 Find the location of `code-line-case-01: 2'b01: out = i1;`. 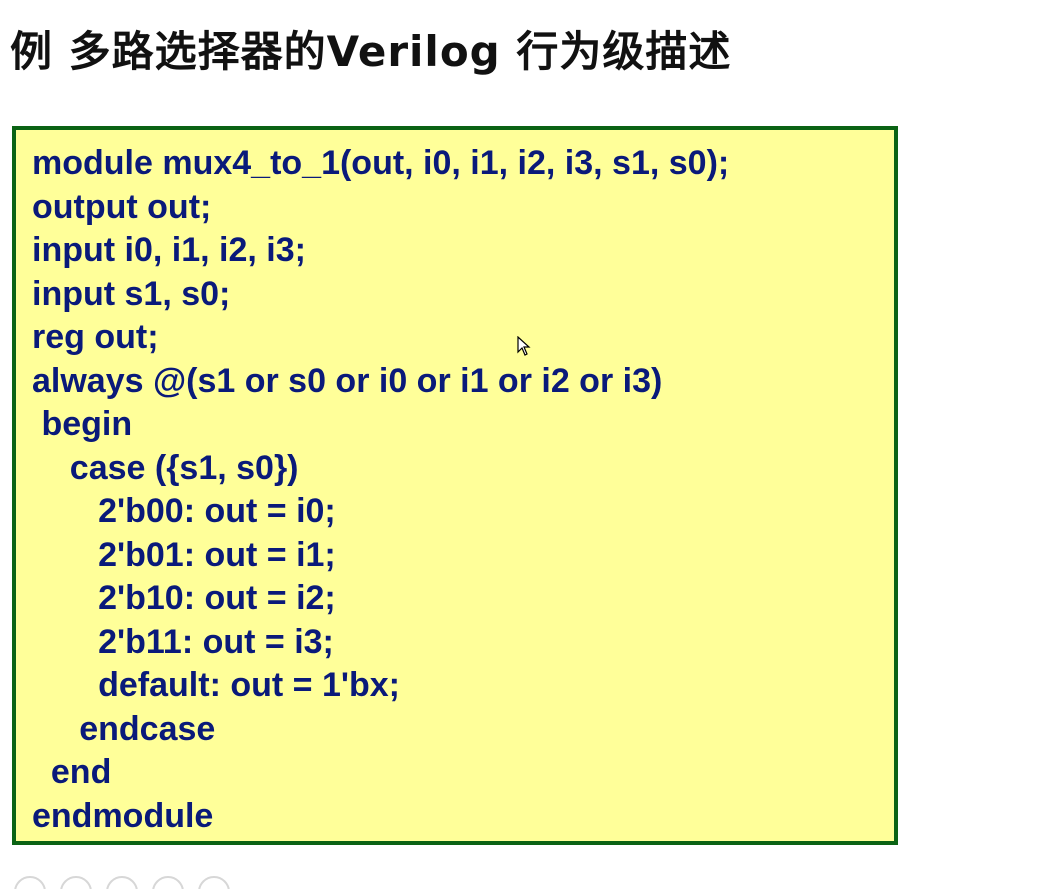

code-line-case-01: 2'b01: out = i1; is located at coordinates (184, 554).